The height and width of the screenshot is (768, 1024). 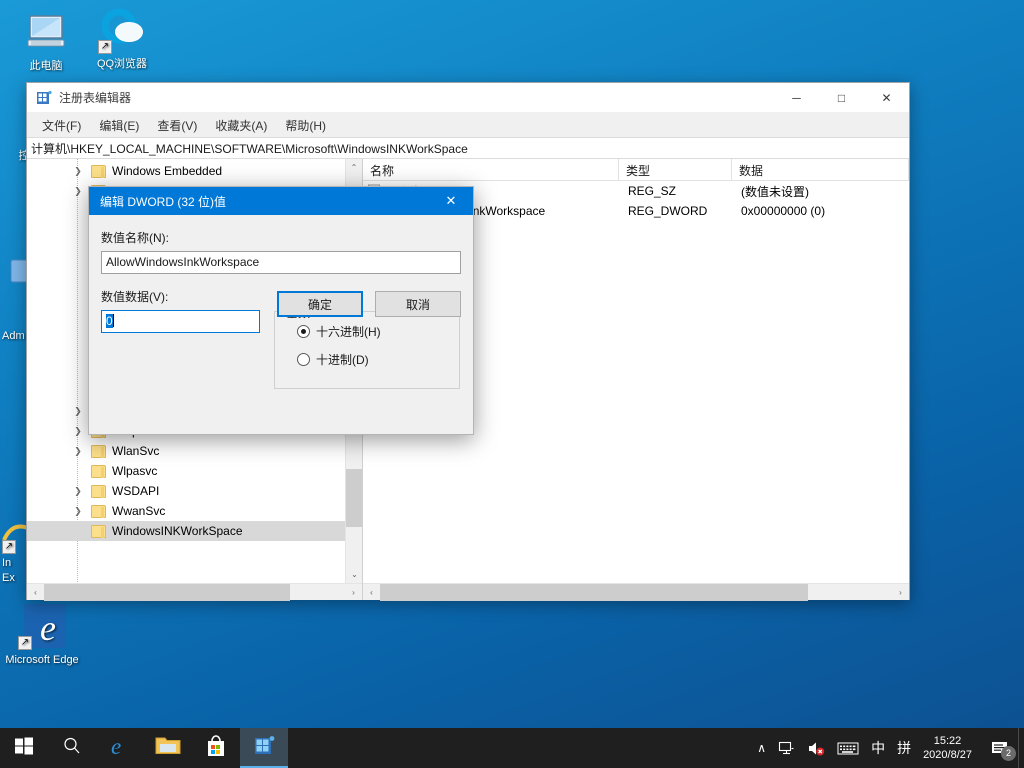 What do you see at coordinates (594, 592) in the screenshot?
I see `list-hscroll-thumb` at bounding box center [594, 592].